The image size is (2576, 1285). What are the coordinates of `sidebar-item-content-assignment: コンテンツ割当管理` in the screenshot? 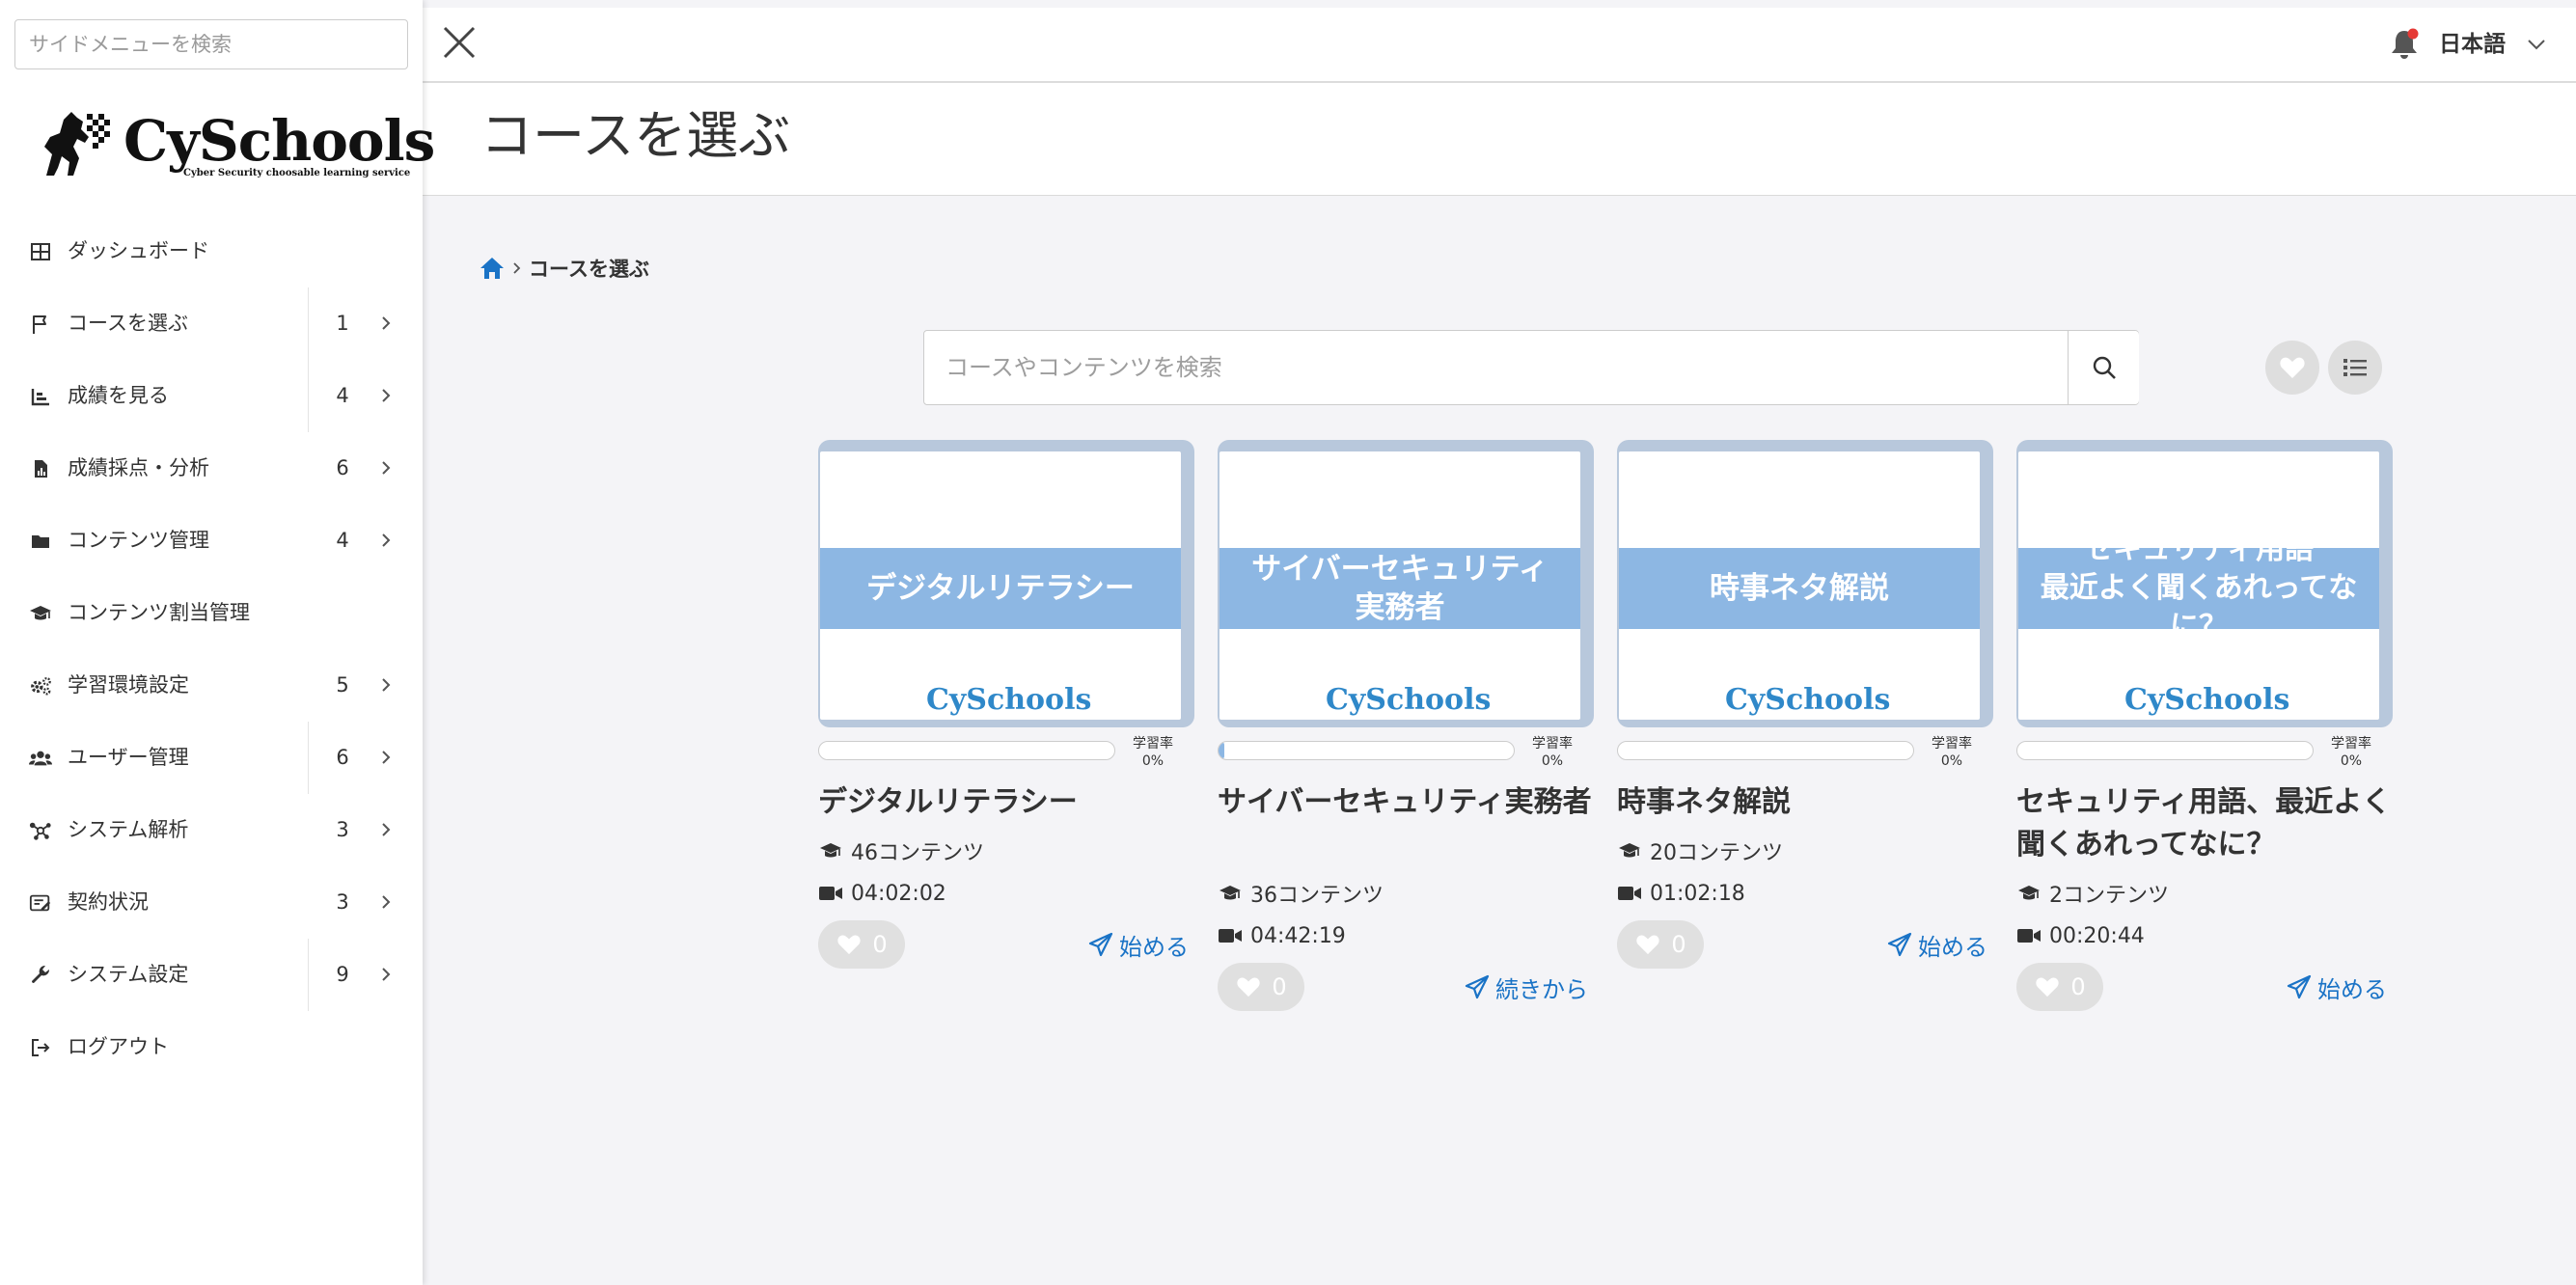 It's located at (212, 613).